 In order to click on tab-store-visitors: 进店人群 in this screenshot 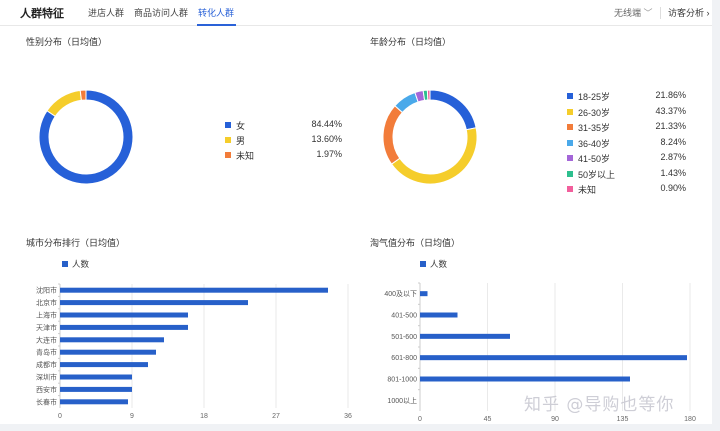, I will do `click(106, 12)`.